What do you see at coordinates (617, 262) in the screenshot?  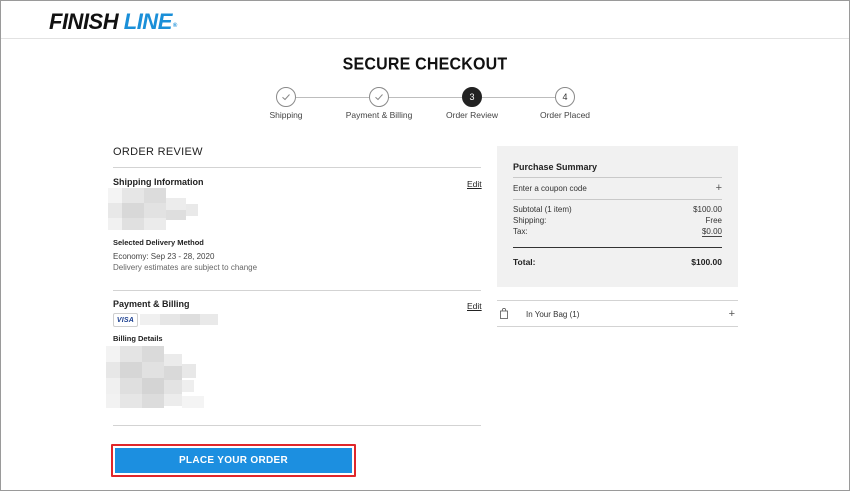 I see `total-row: Total: $100.00` at bounding box center [617, 262].